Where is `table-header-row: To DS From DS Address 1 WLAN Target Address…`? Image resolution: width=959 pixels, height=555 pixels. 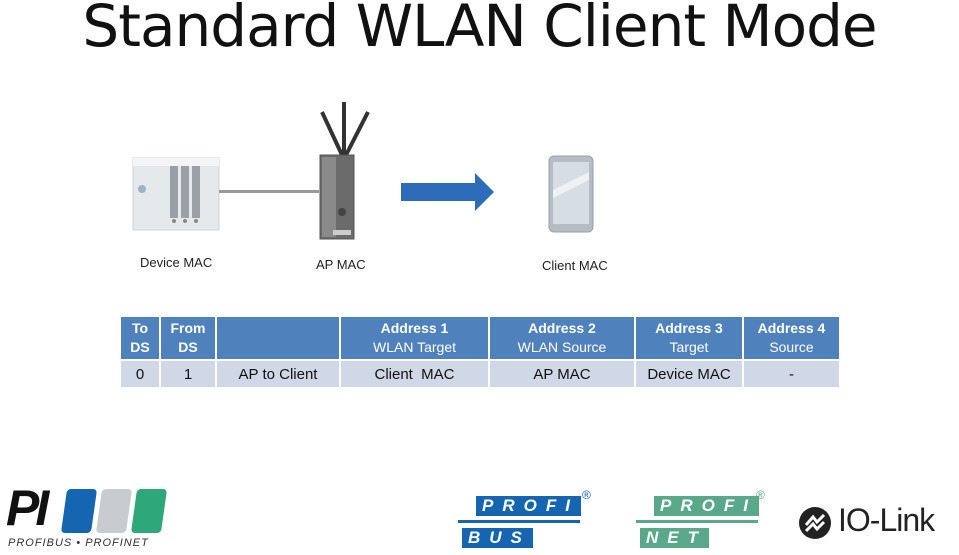
table-header-row: To DS From DS Address 1 WLAN Target Address… is located at coordinates (480, 338).